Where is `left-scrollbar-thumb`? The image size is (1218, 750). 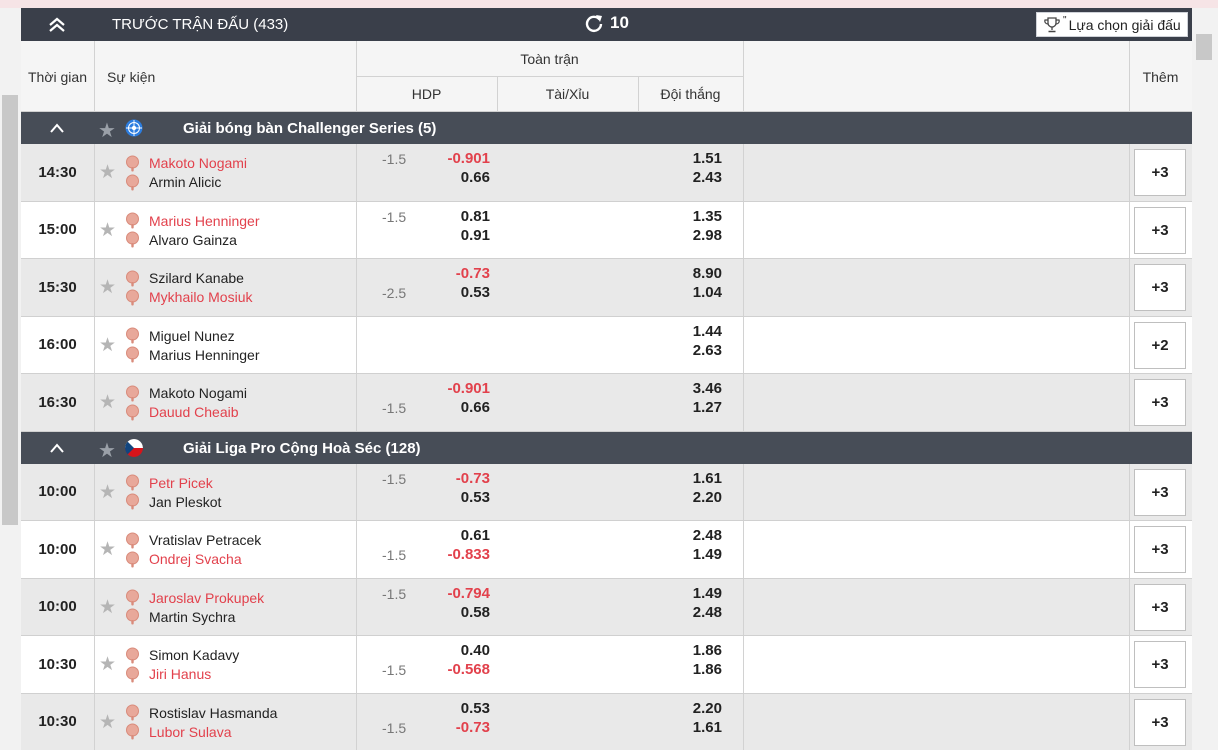 left-scrollbar-thumb is located at coordinates (10, 310).